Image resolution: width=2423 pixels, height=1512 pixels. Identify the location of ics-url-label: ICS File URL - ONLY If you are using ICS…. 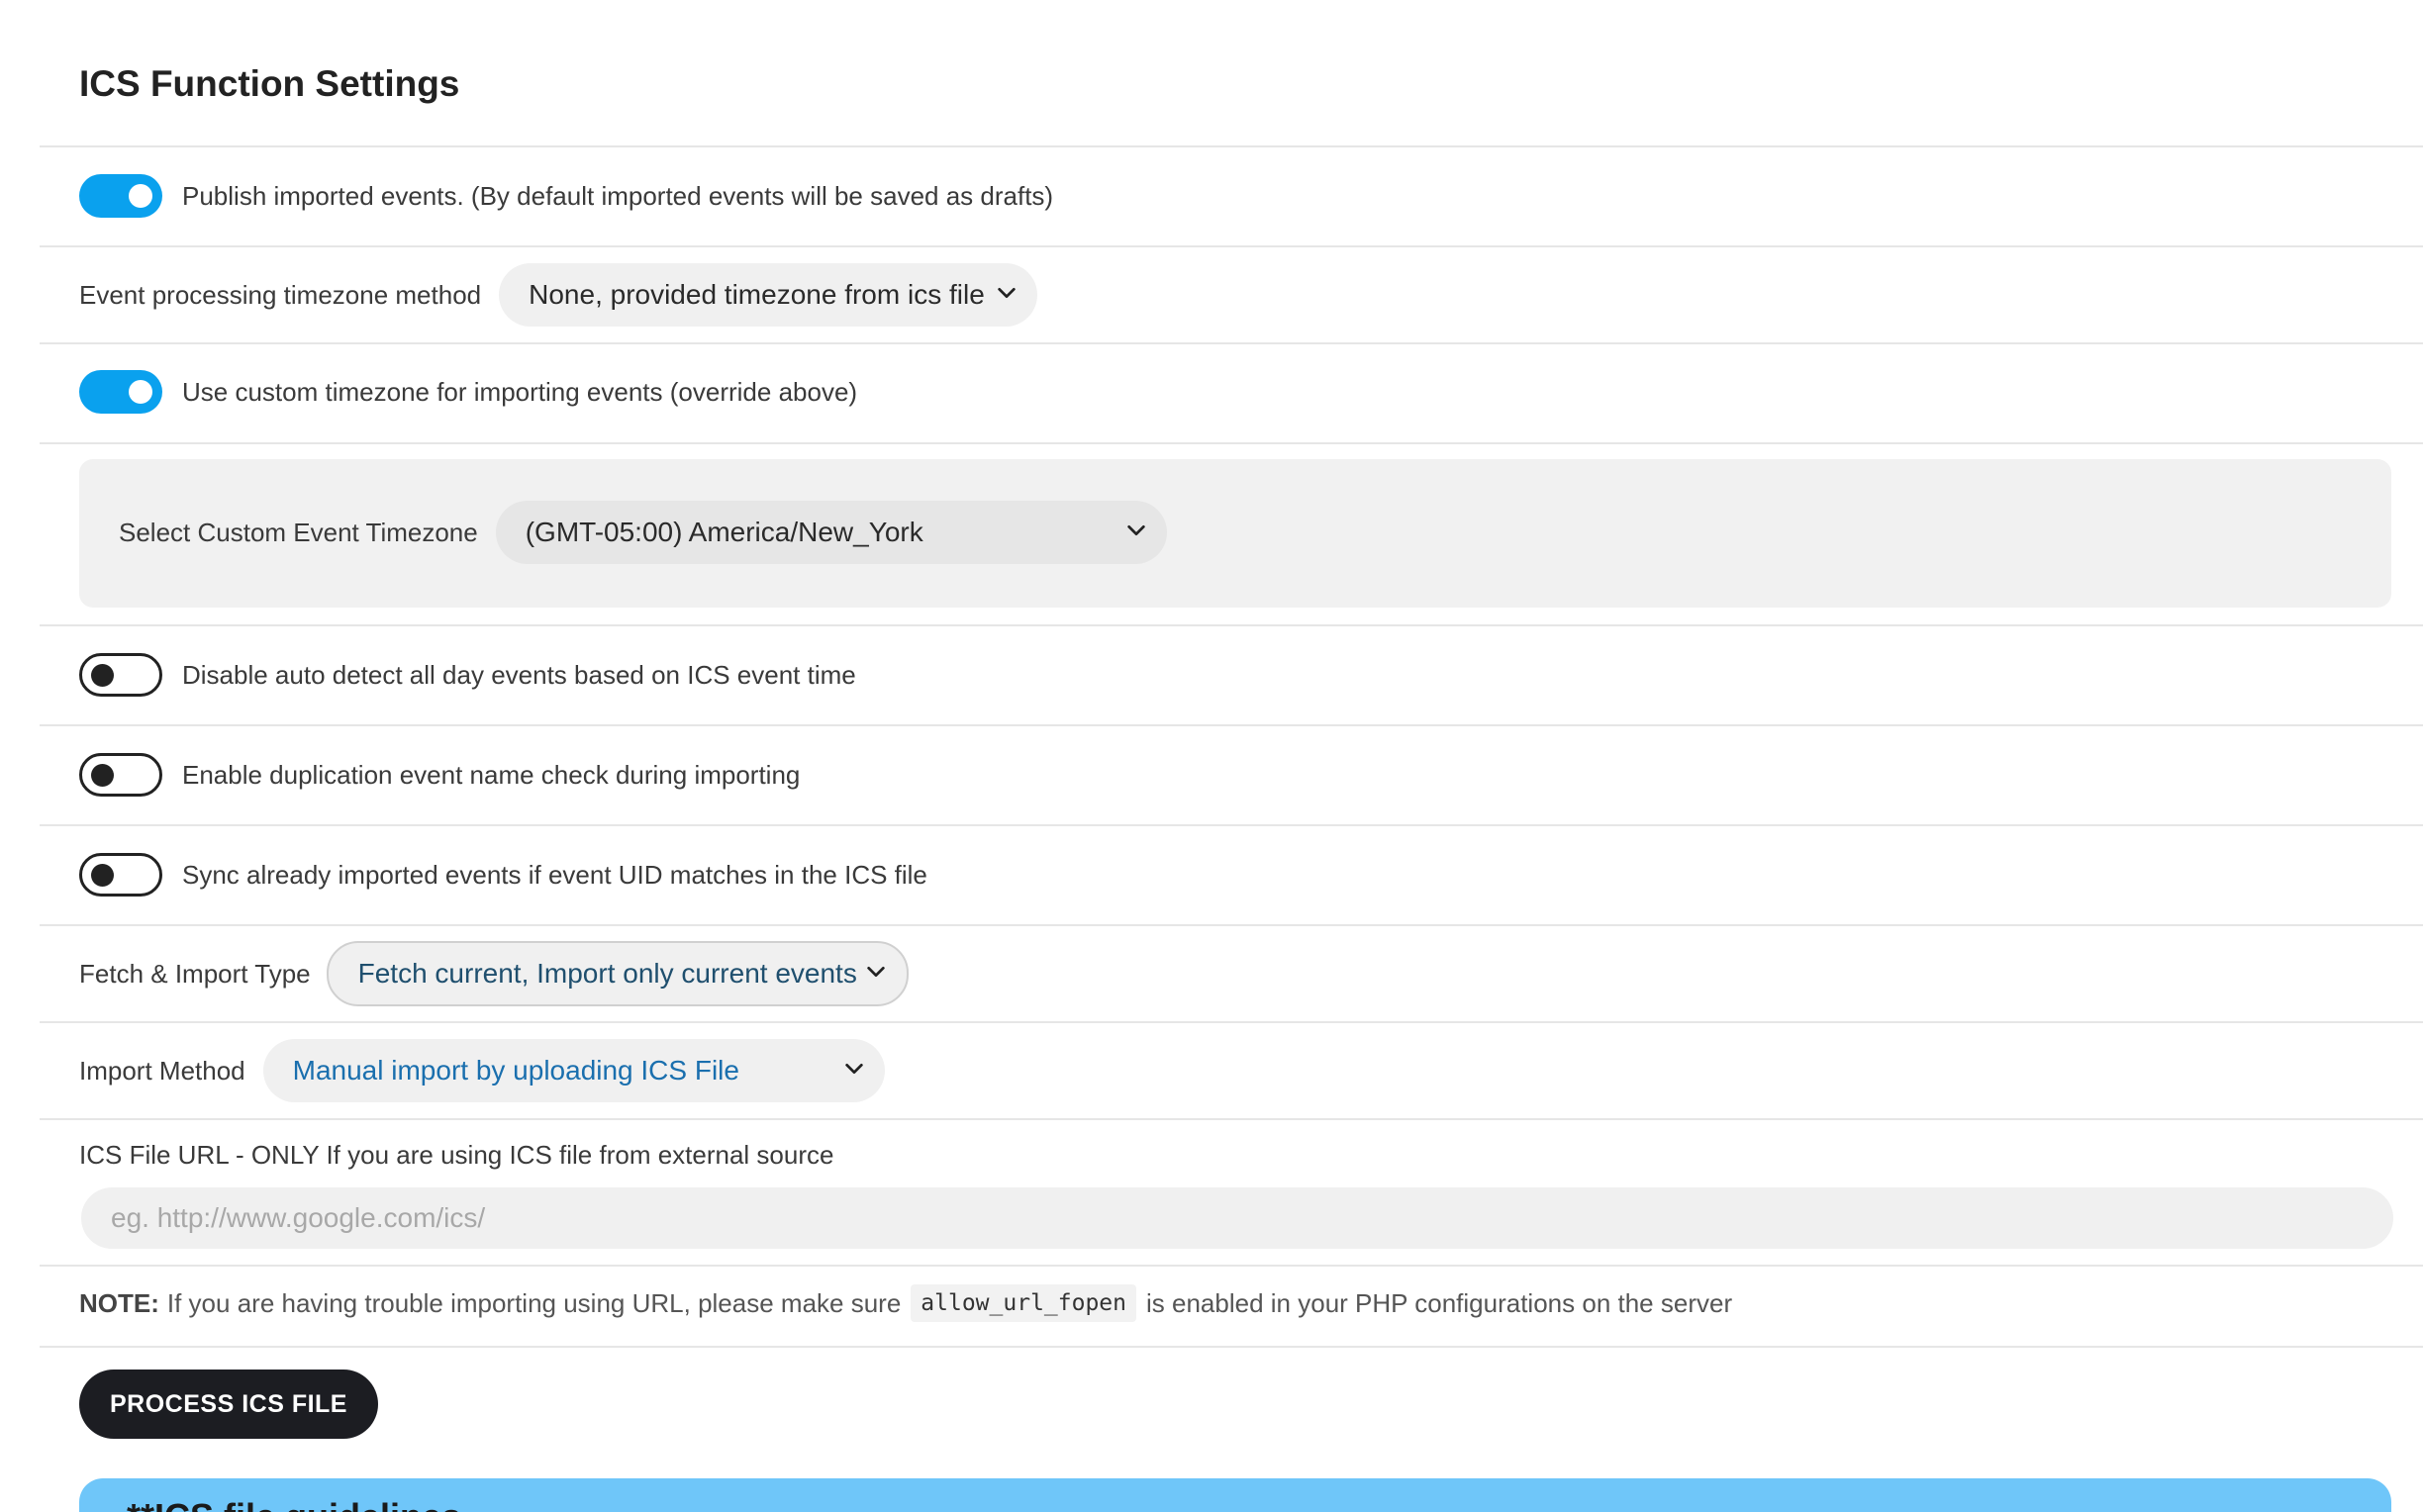
(457, 1155).